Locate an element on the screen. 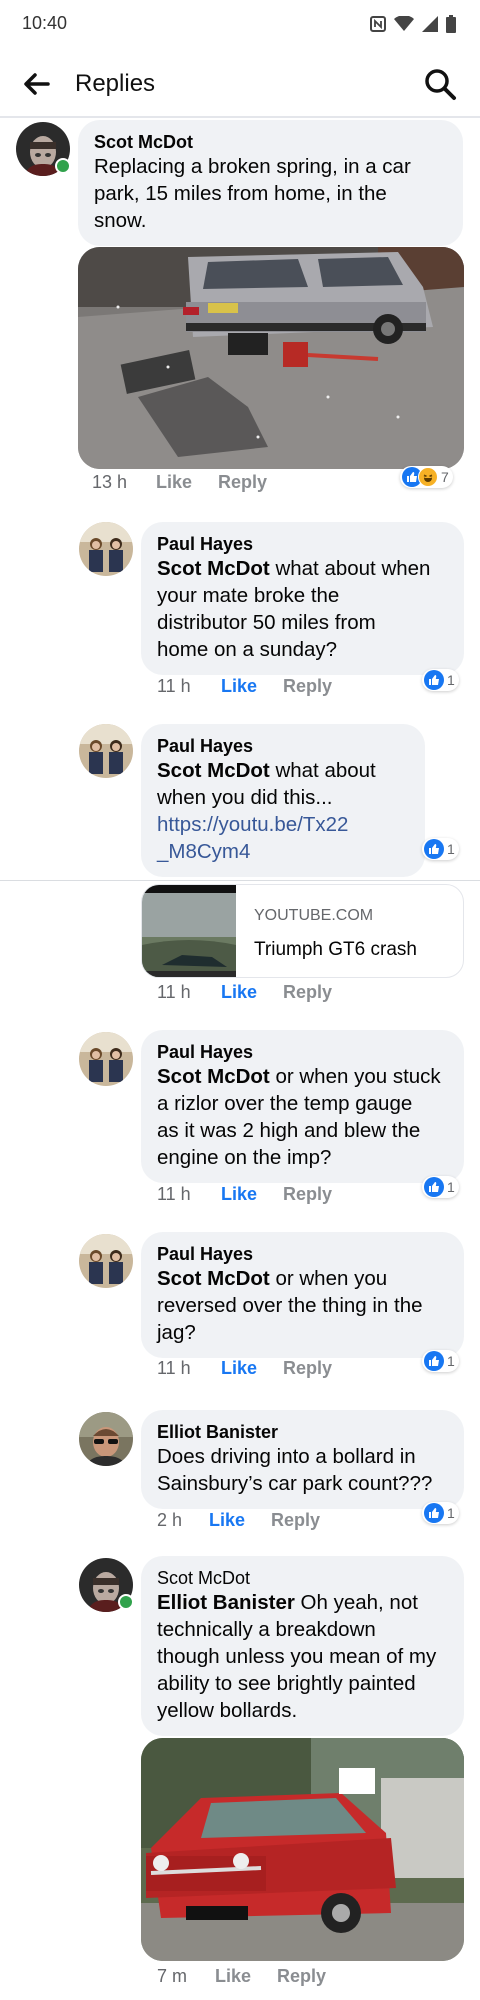  link-preview-thumbnail is located at coordinates (189, 931).